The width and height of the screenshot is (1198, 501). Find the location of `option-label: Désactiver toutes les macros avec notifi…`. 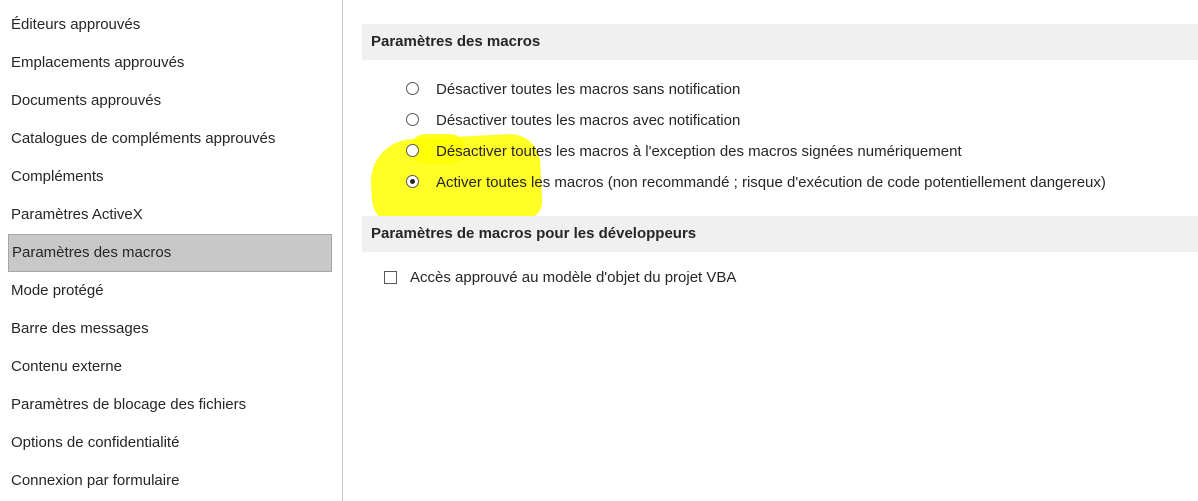

option-label: Désactiver toutes les macros avec notifi… is located at coordinates (588, 120).